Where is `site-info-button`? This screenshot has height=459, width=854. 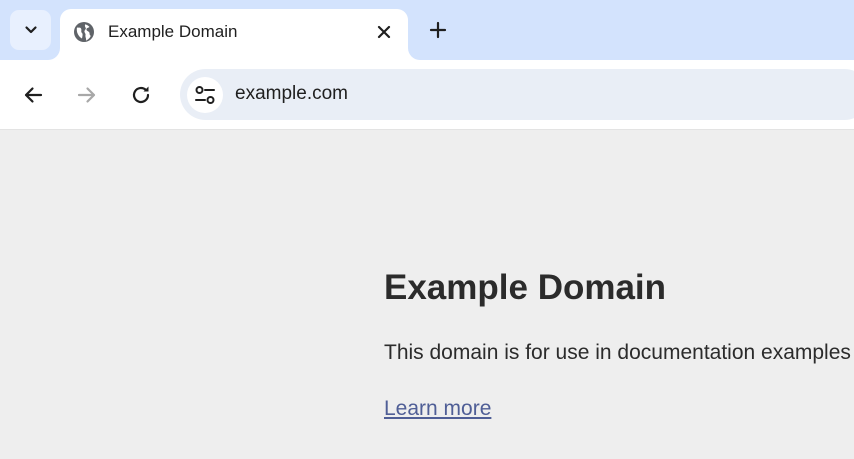
site-info-button is located at coordinates (205, 95).